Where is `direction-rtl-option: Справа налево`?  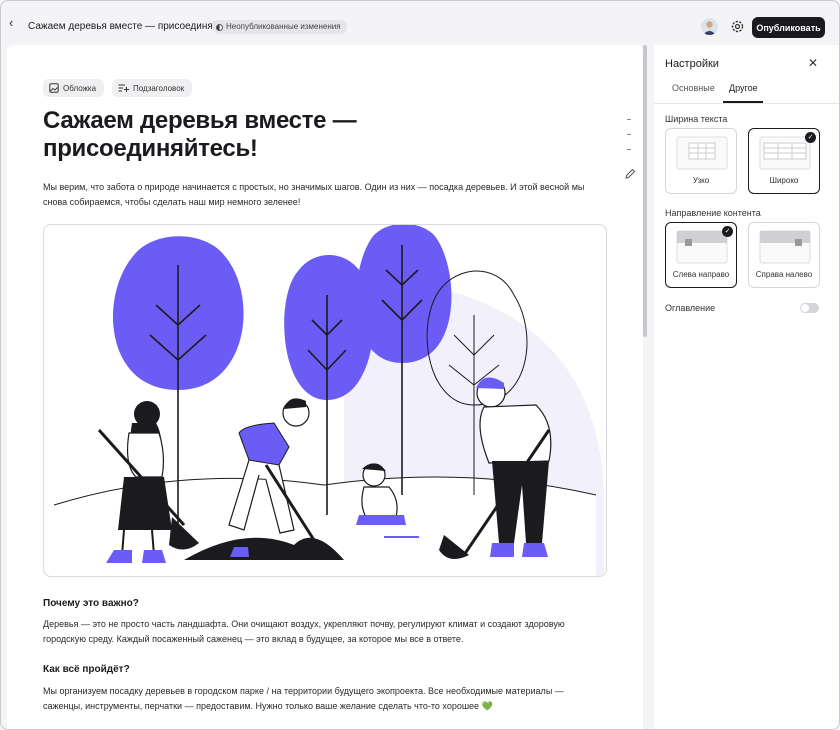 direction-rtl-option: Справа налево is located at coordinates (784, 255).